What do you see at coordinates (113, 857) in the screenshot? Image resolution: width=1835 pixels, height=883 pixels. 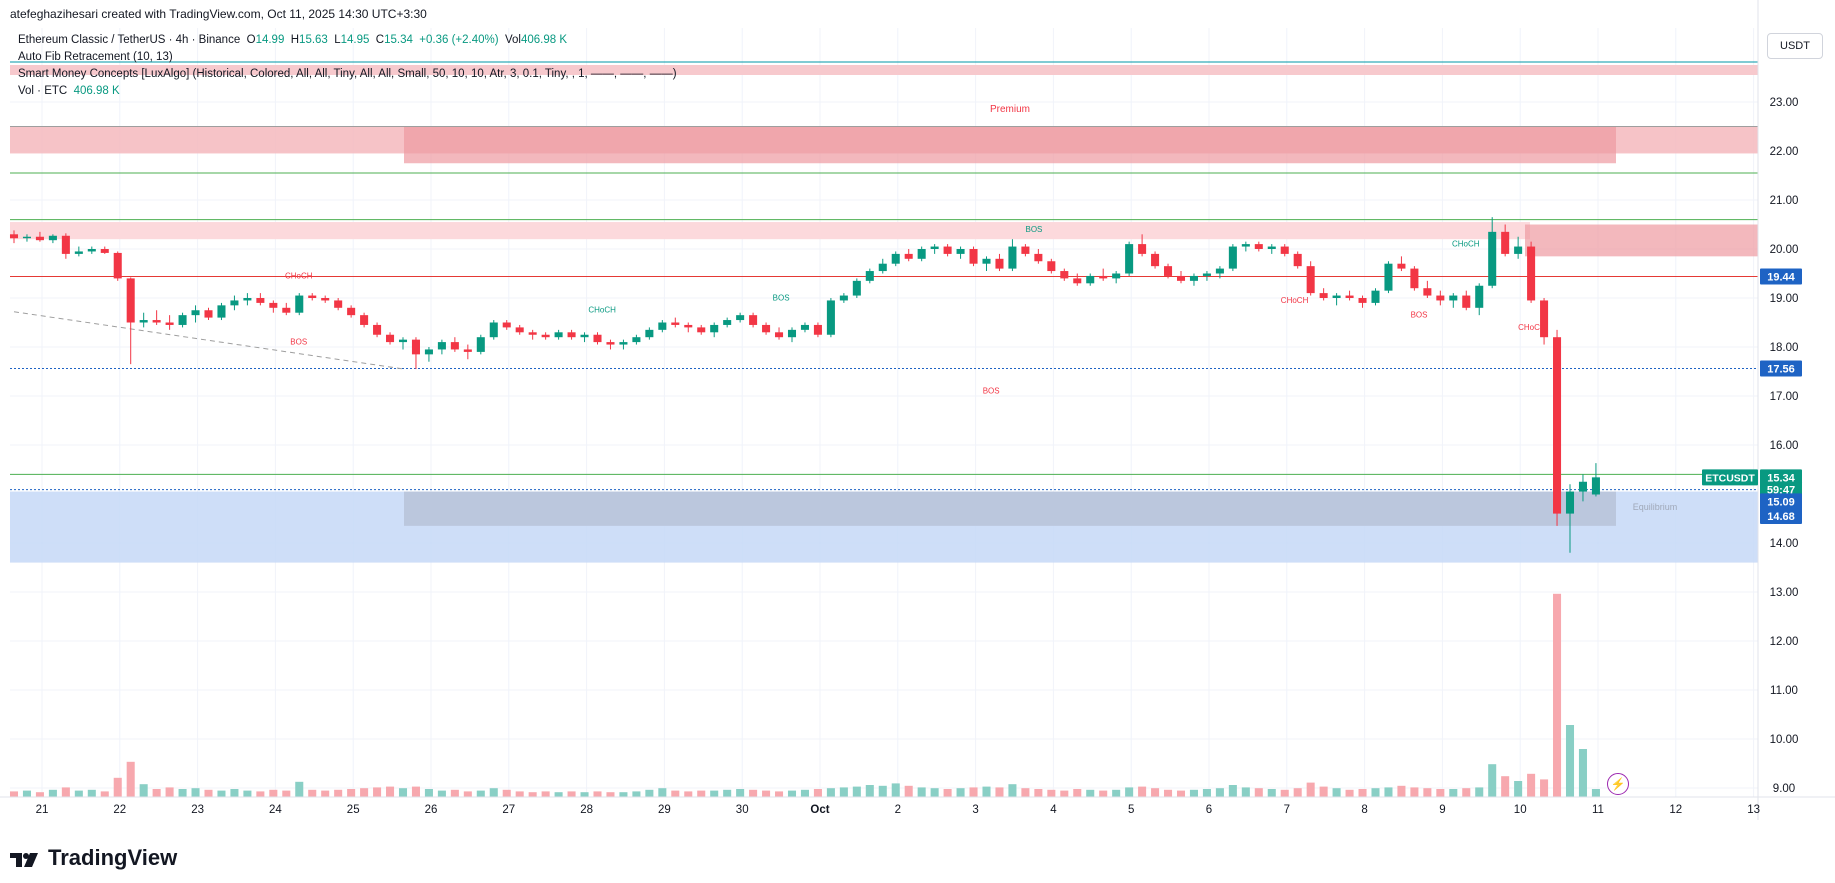 I see `brand-name: TradingView` at bounding box center [113, 857].